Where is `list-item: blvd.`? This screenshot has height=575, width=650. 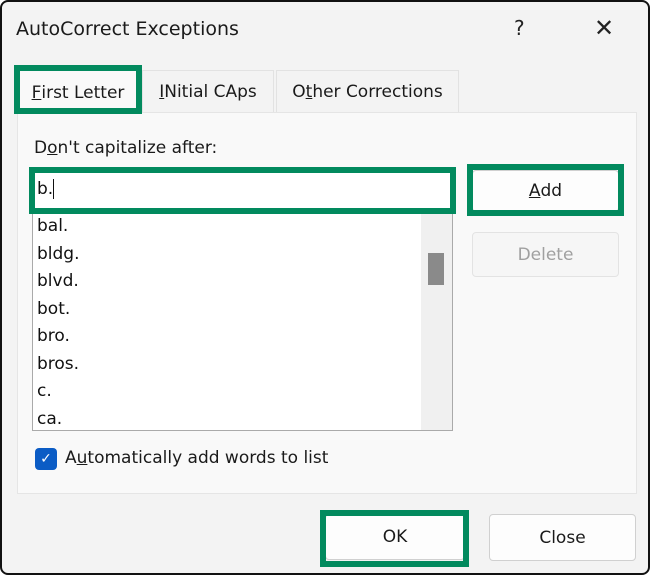 list-item: blvd. is located at coordinates (226, 282).